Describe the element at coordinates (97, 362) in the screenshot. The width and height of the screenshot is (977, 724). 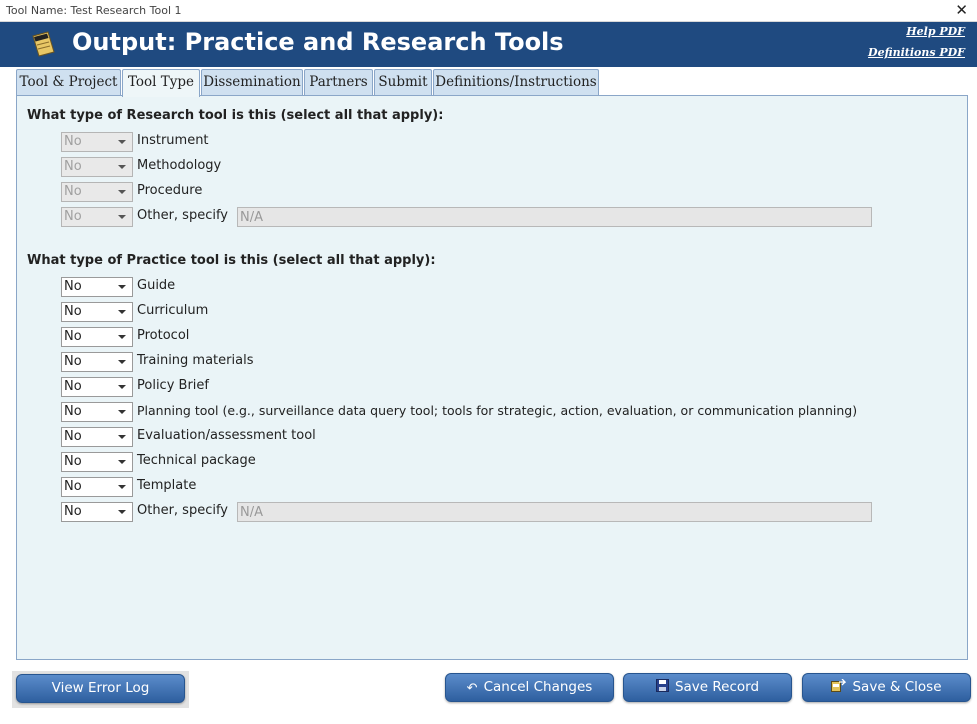
I see `practice-training-materials-select: No` at that location.